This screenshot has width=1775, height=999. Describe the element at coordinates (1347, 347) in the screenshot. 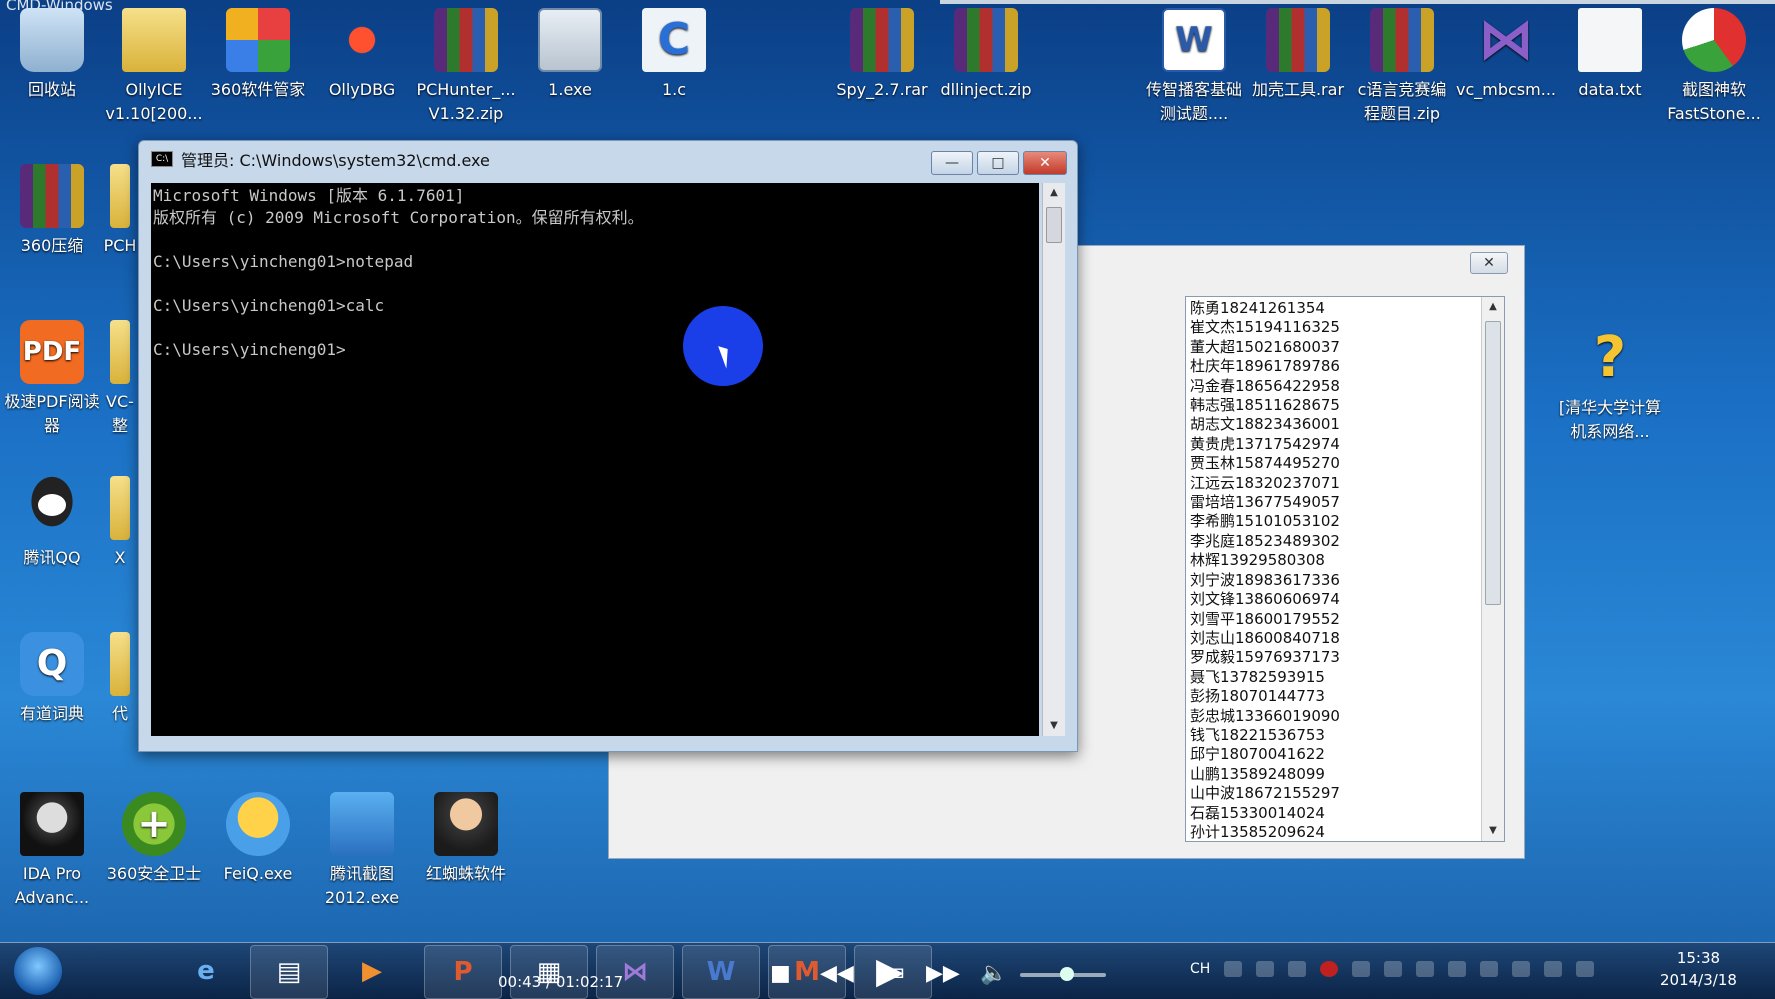

I see `list-item: 董大超15021680037` at that location.